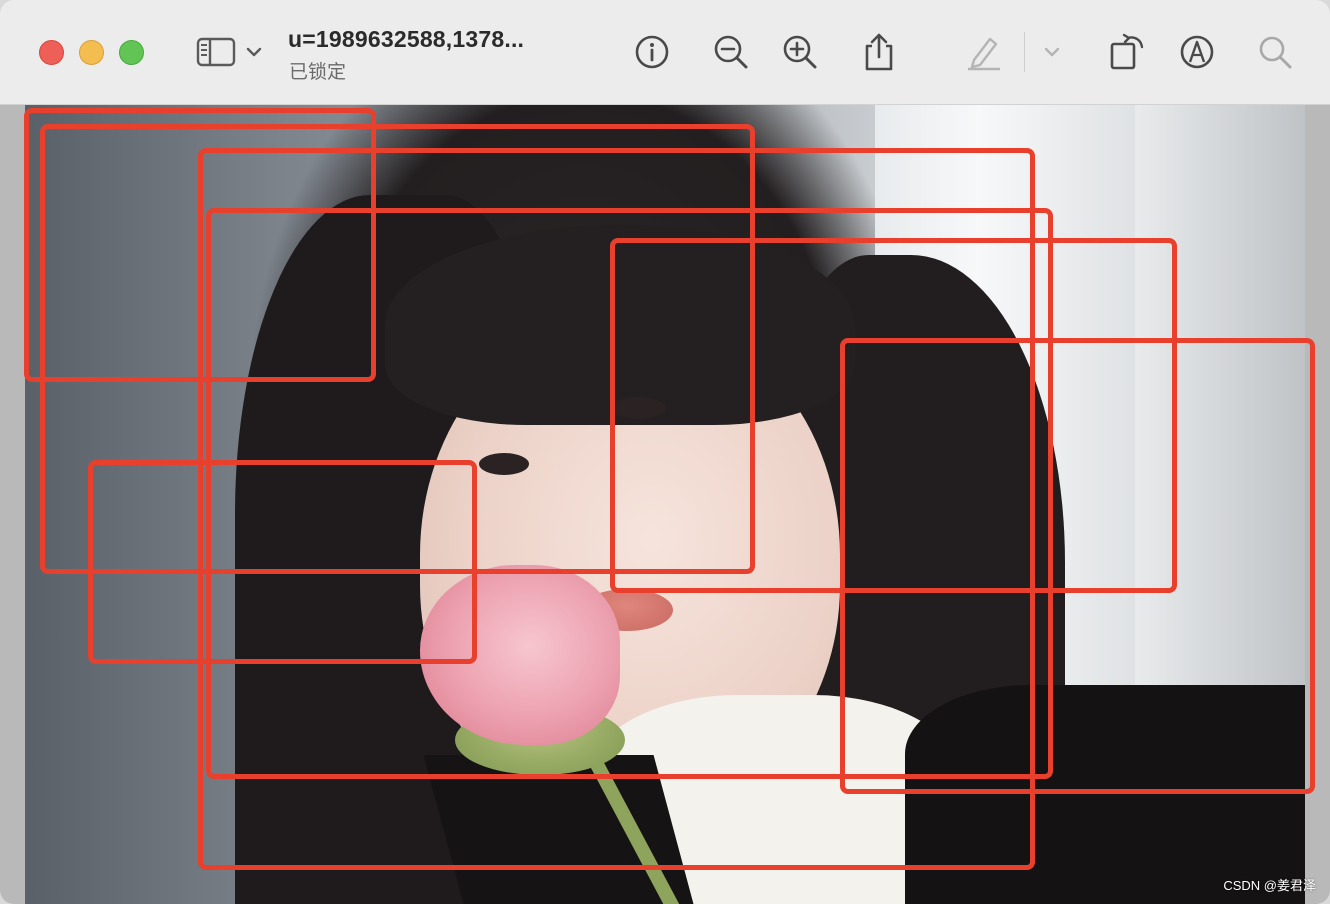  I want to click on search-icon, so click(1275, 52).